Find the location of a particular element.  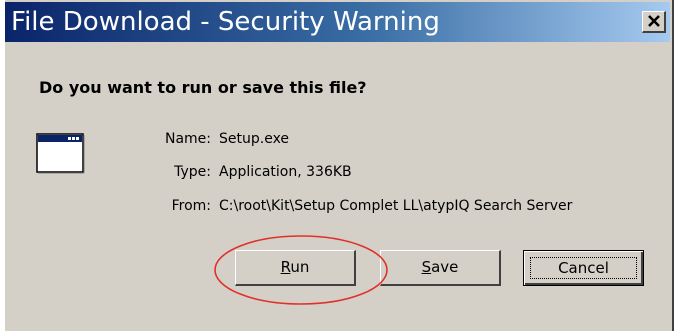

type-label: Type: is located at coordinates (192, 172).